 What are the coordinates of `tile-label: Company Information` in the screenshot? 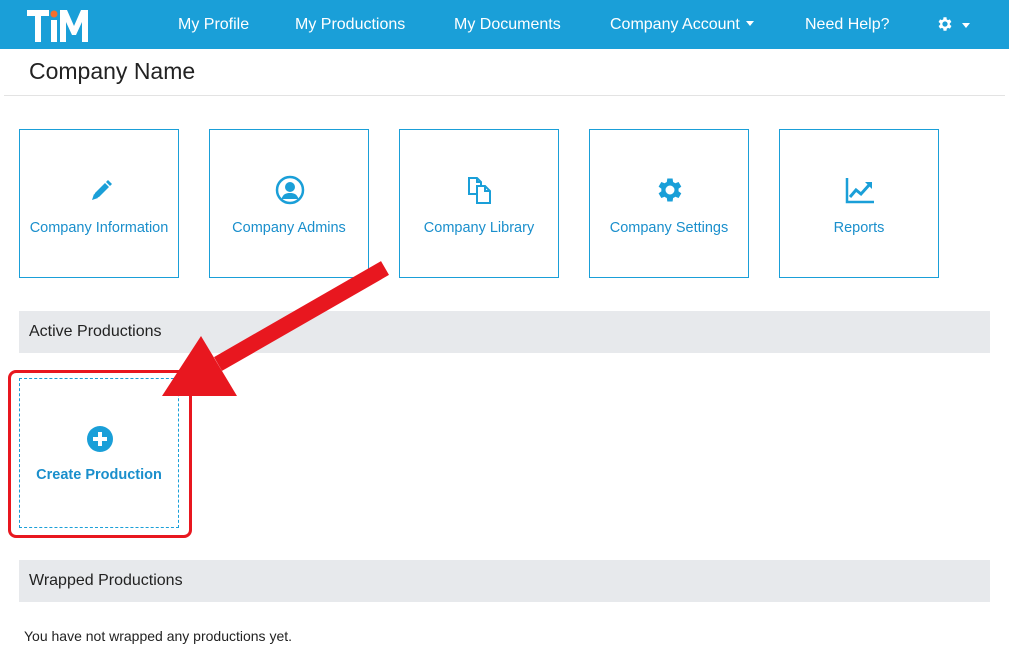 It's located at (99, 228).